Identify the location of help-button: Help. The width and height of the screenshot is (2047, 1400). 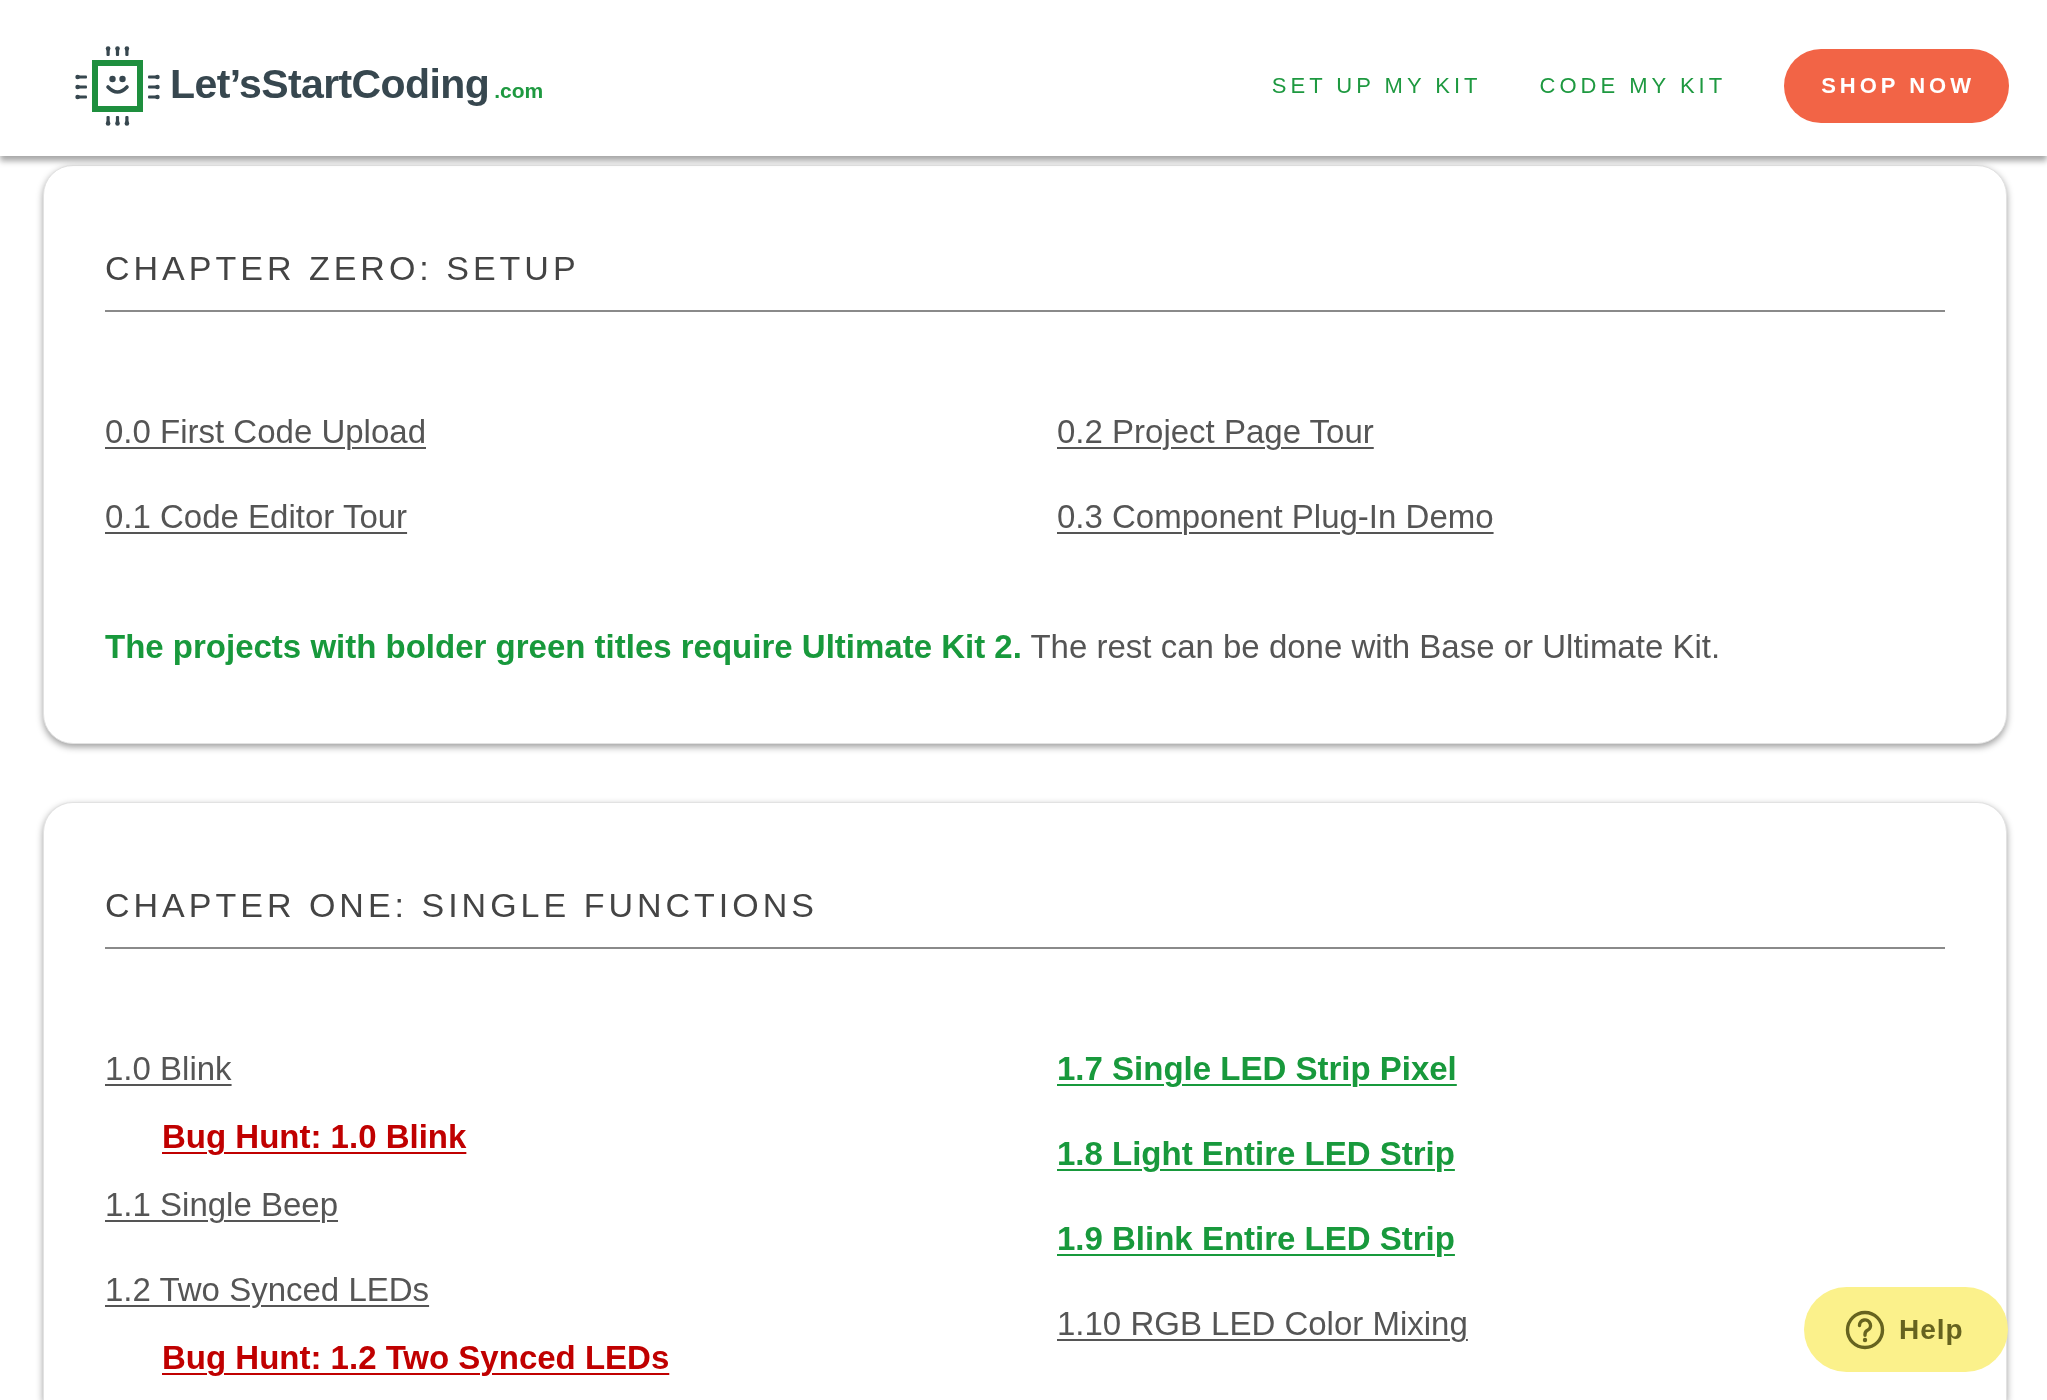
(1906, 1329).